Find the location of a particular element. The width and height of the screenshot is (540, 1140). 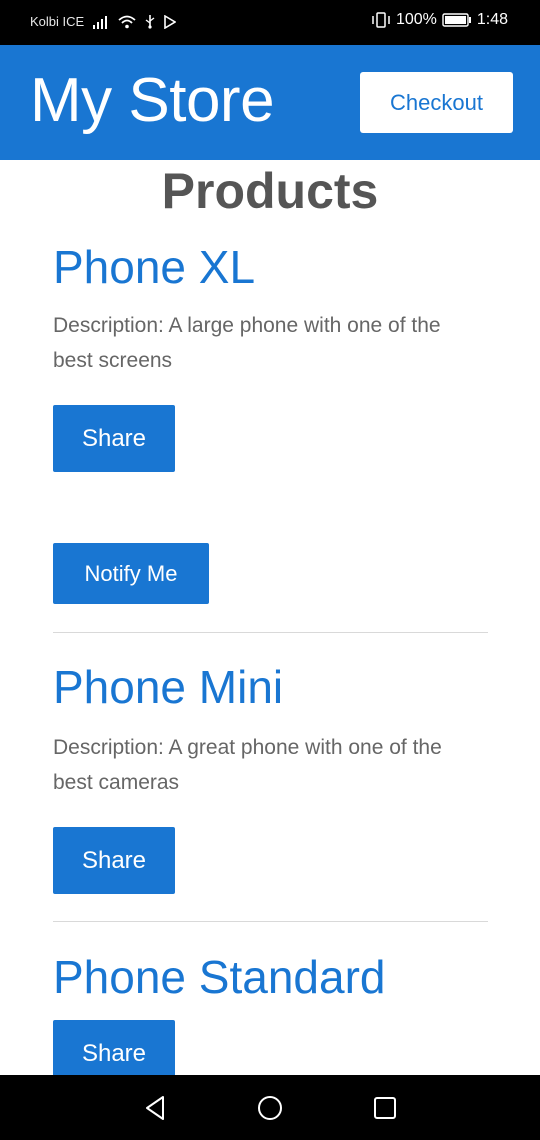

status-left: Kolbi ICE is located at coordinates (103, 21).